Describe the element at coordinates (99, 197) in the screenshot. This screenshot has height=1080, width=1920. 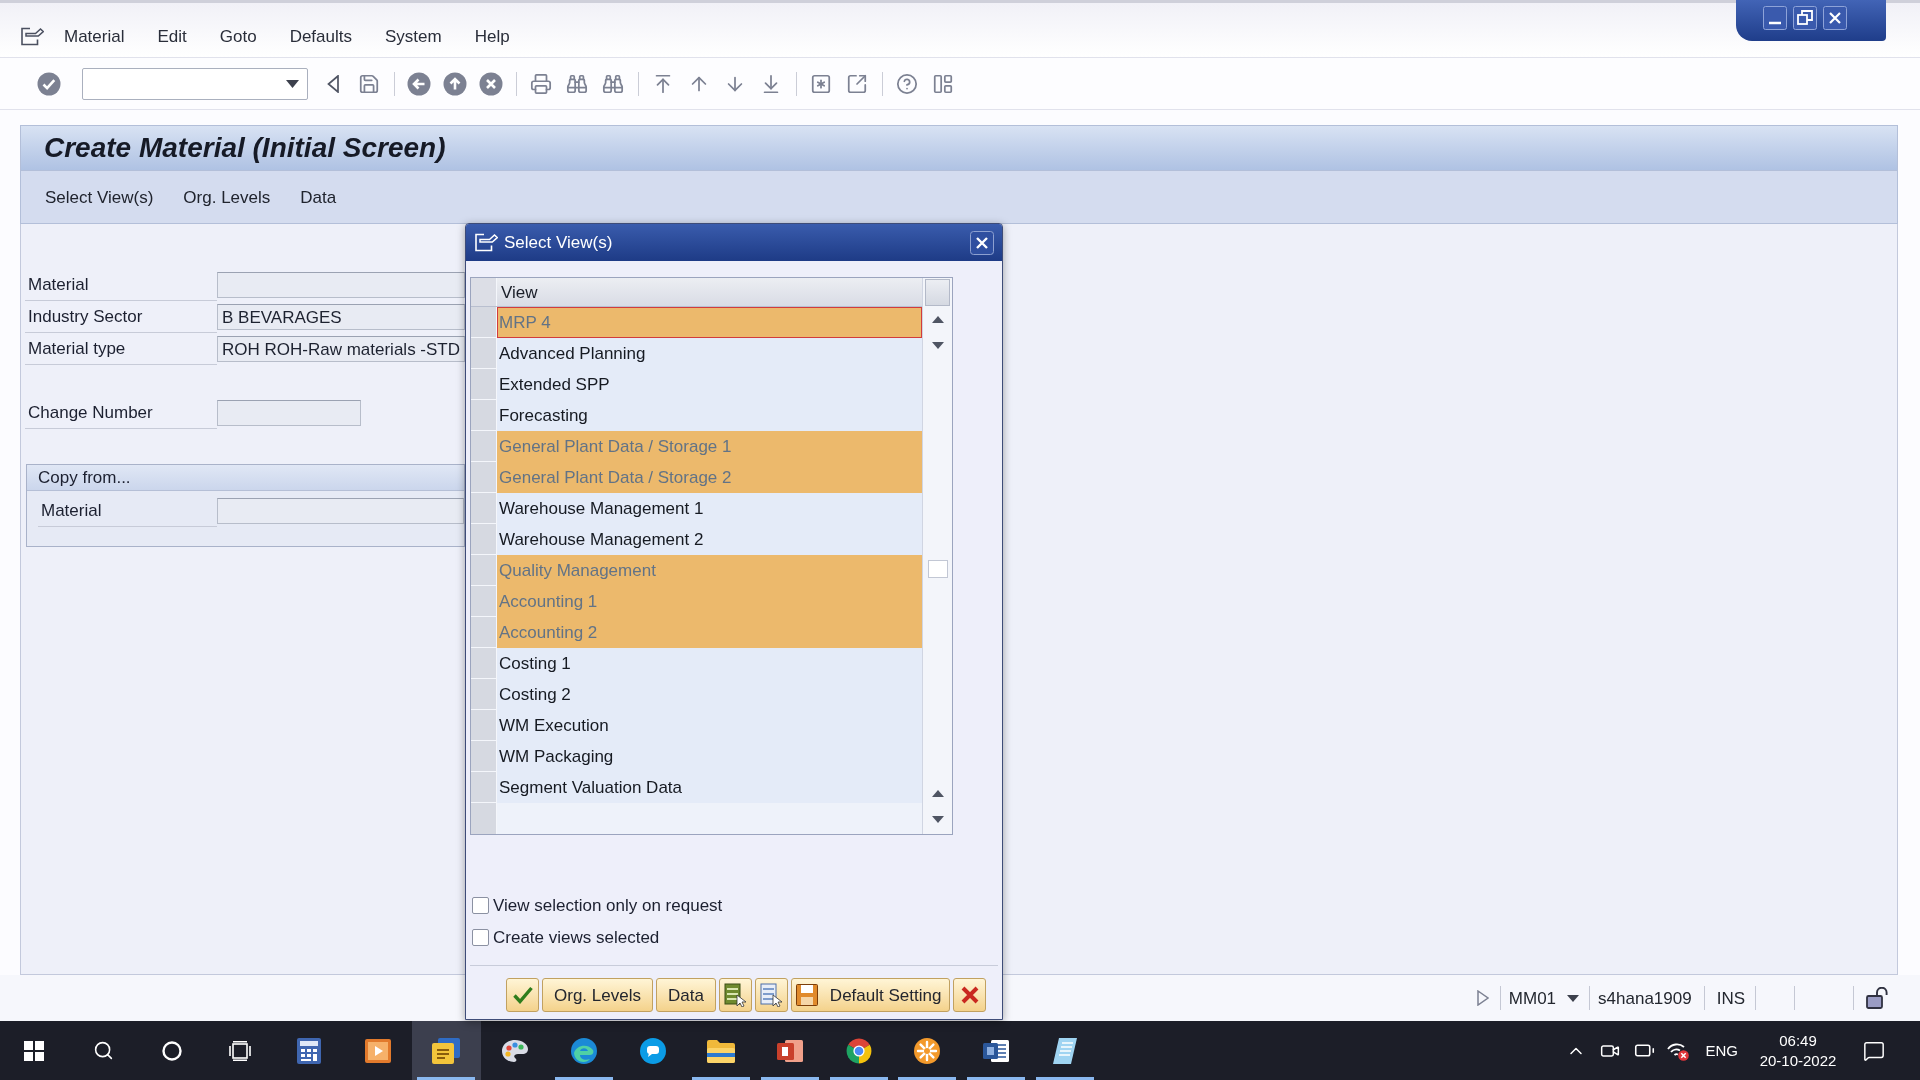
I see `toolbar-button: Select View(s)` at that location.